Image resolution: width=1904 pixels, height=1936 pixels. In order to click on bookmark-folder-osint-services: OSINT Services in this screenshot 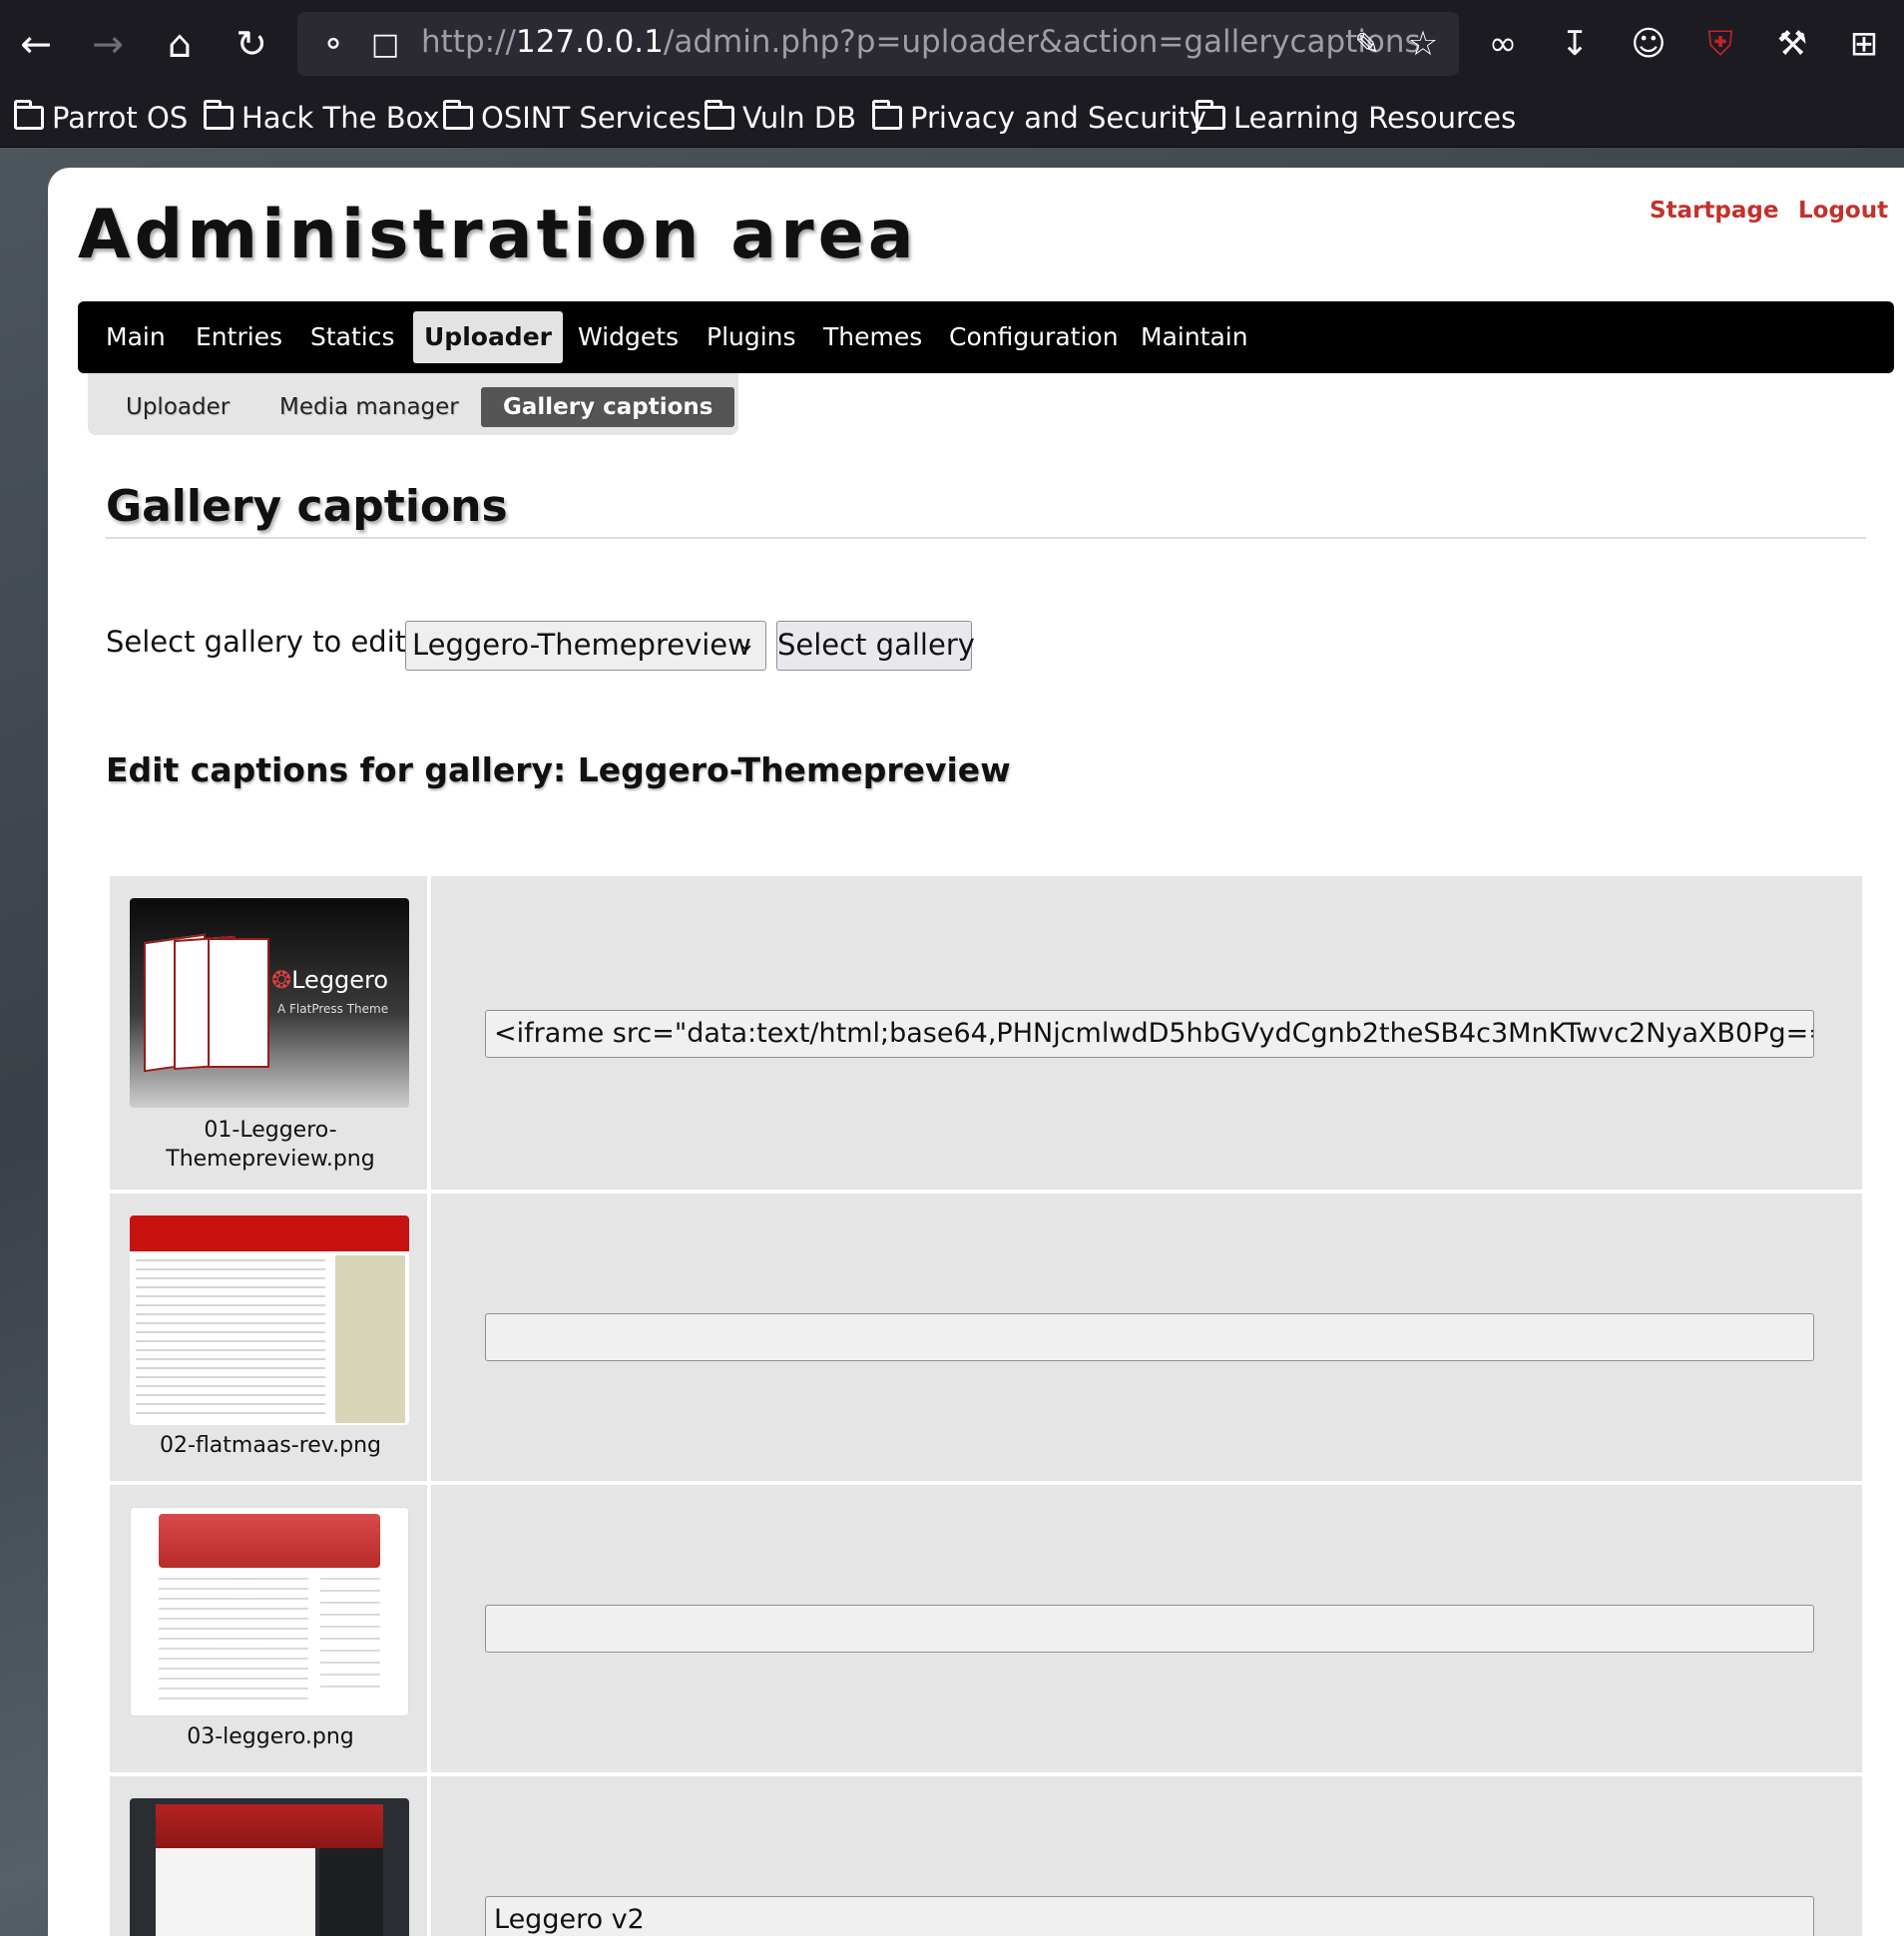, I will do `click(572, 118)`.